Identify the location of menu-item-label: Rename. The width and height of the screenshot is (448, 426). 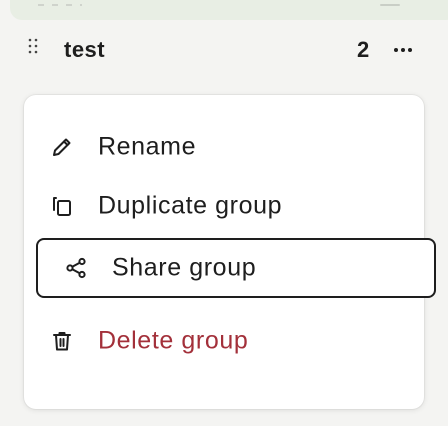
(147, 146).